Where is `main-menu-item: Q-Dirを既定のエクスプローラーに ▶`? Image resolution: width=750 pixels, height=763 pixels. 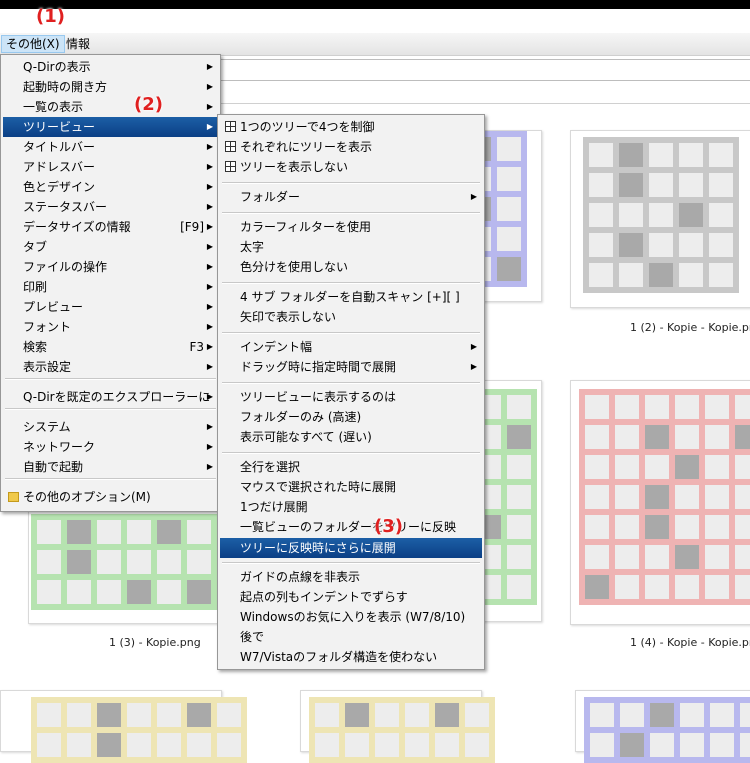 main-menu-item: Q-Dirを既定のエクスプローラーに ▶ is located at coordinates (110, 397).